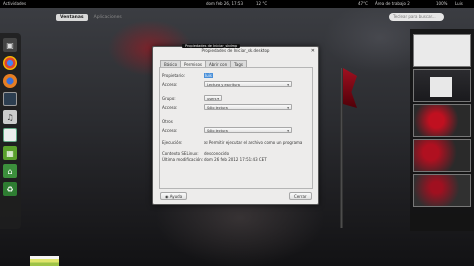  I want to click on cpu-temp: 47°C, so click(363, 3).